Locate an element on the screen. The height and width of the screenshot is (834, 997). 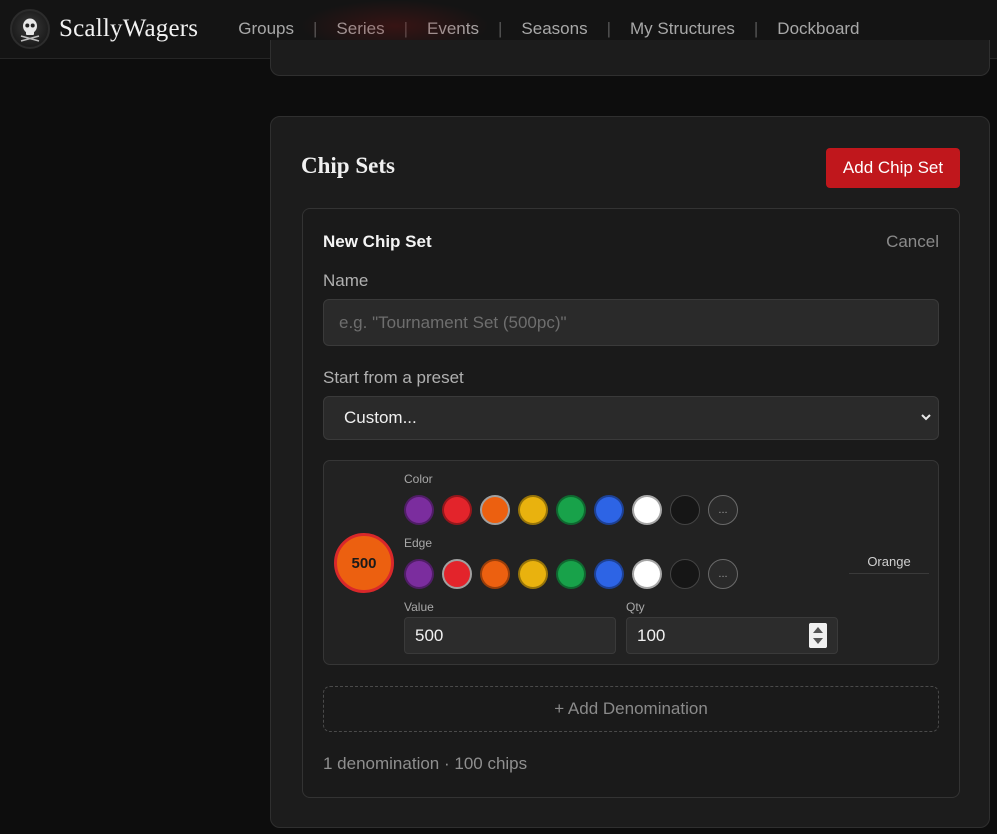
nav-groups: Groups is located at coordinates (266, 29).